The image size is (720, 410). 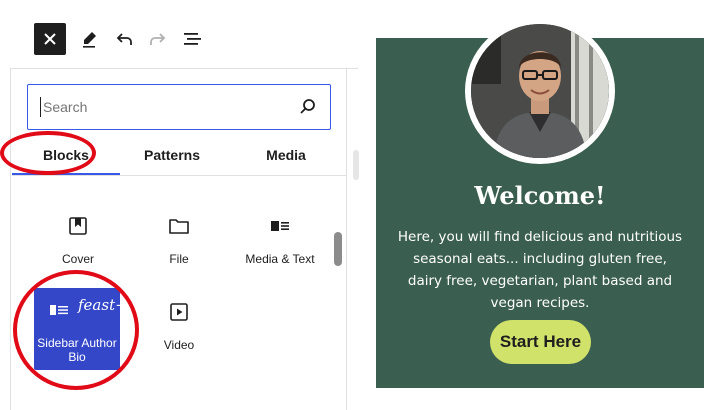 What do you see at coordinates (179, 175) in the screenshot?
I see `tabs-divider` at bounding box center [179, 175].